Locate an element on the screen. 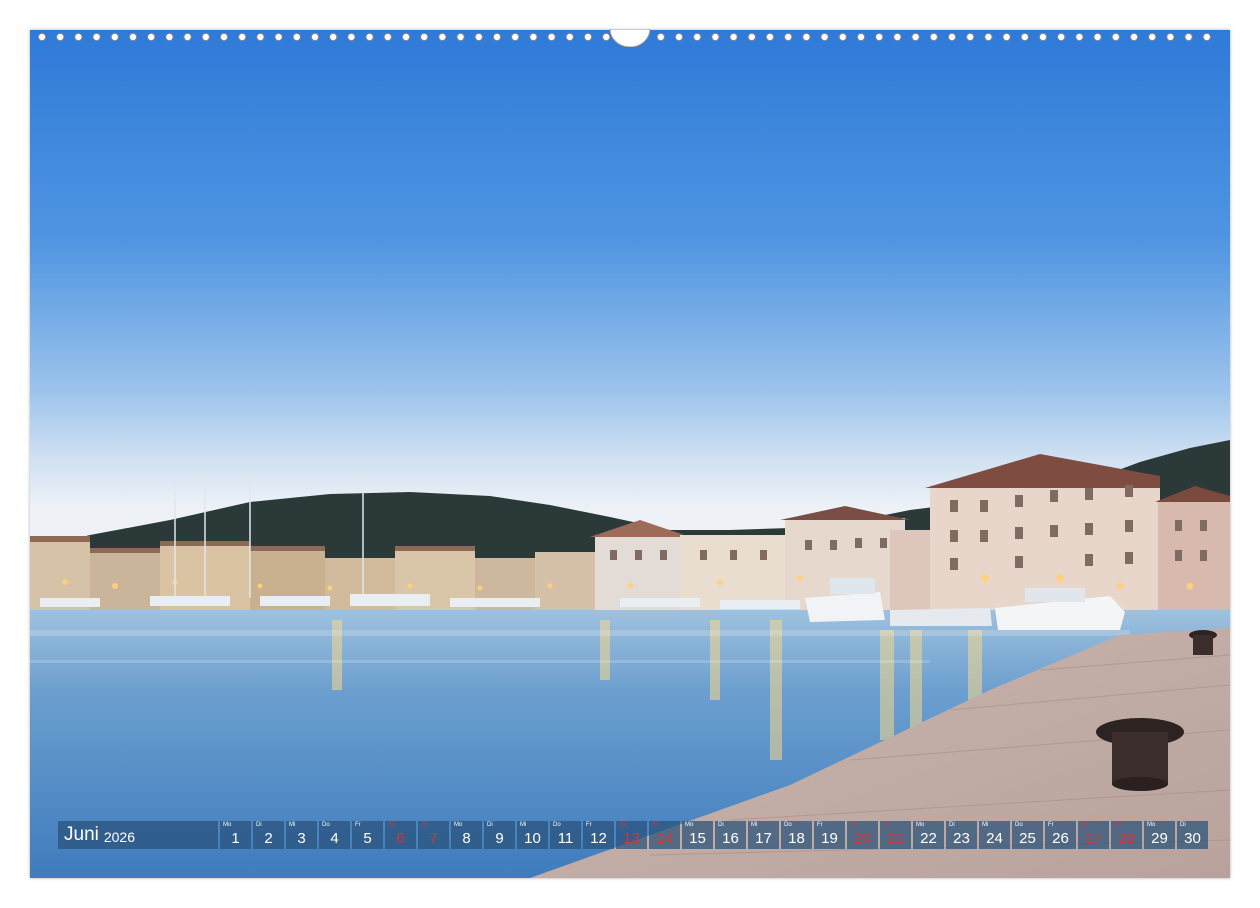 This screenshot has height=908, width=1260. day-number: 1 is located at coordinates (235, 838).